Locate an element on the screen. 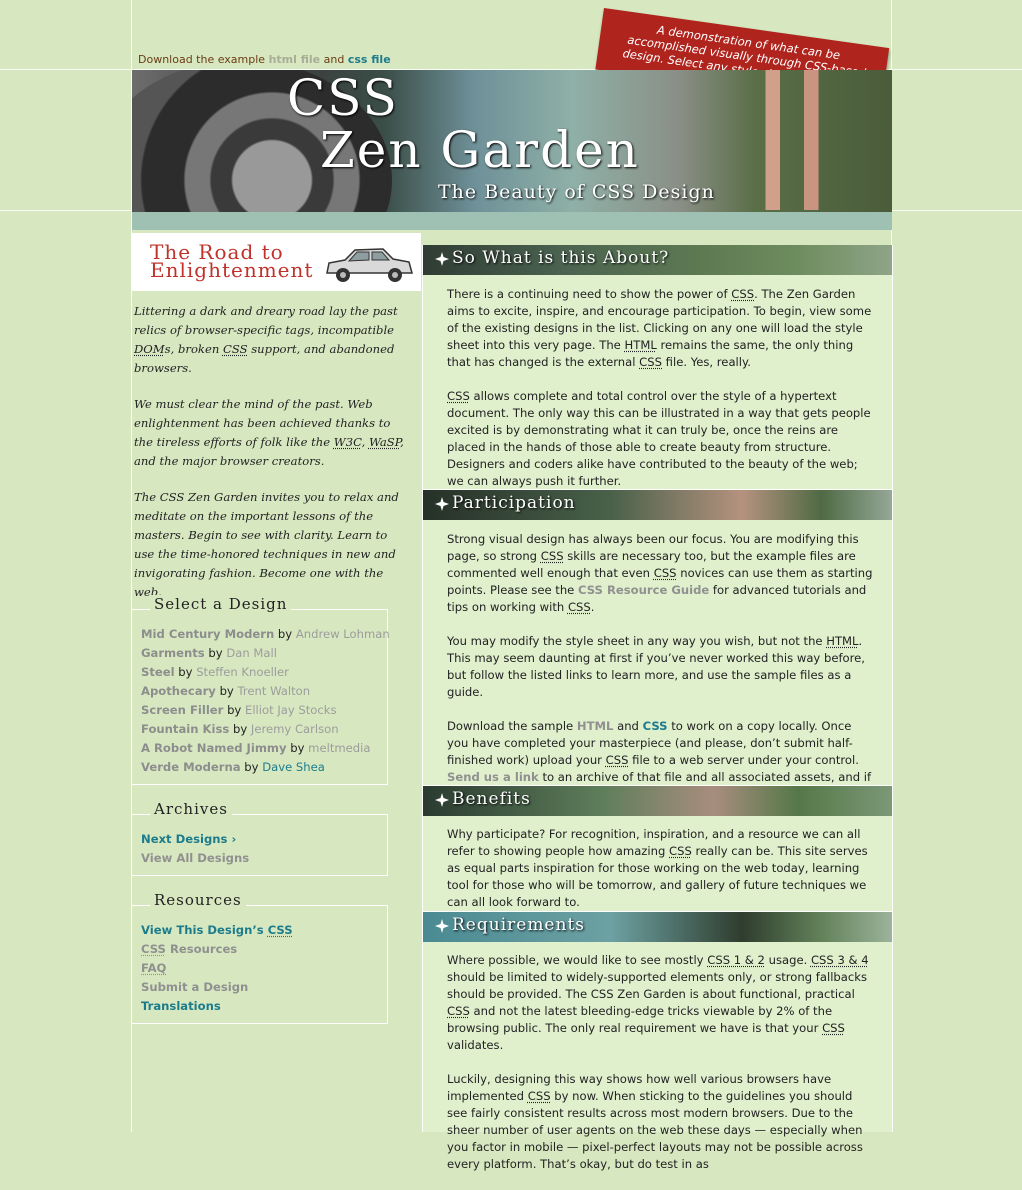 The width and height of the screenshot is (1022, 1190). design-author-link: meltmedia is located at coordinates (339, 748).